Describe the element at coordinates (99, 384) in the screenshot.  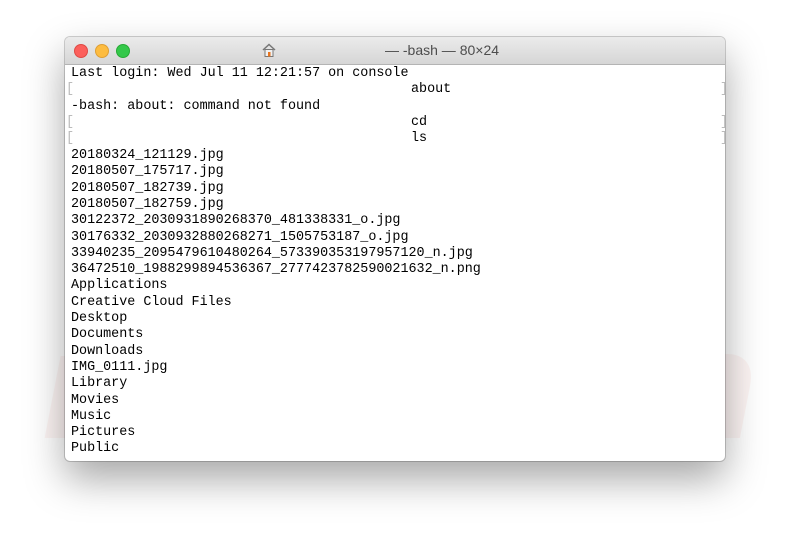
I see `file-list-item: Library` at that location.